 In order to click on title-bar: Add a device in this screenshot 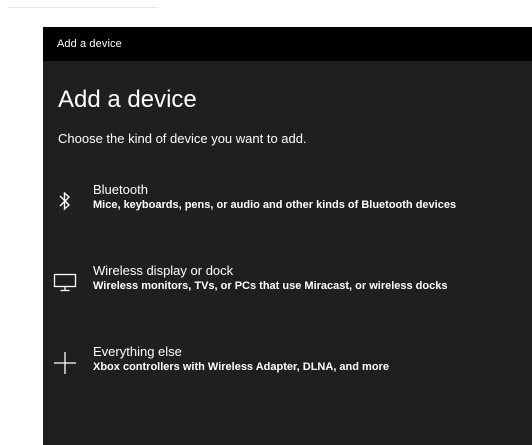, I will do `click(287, 44)`.